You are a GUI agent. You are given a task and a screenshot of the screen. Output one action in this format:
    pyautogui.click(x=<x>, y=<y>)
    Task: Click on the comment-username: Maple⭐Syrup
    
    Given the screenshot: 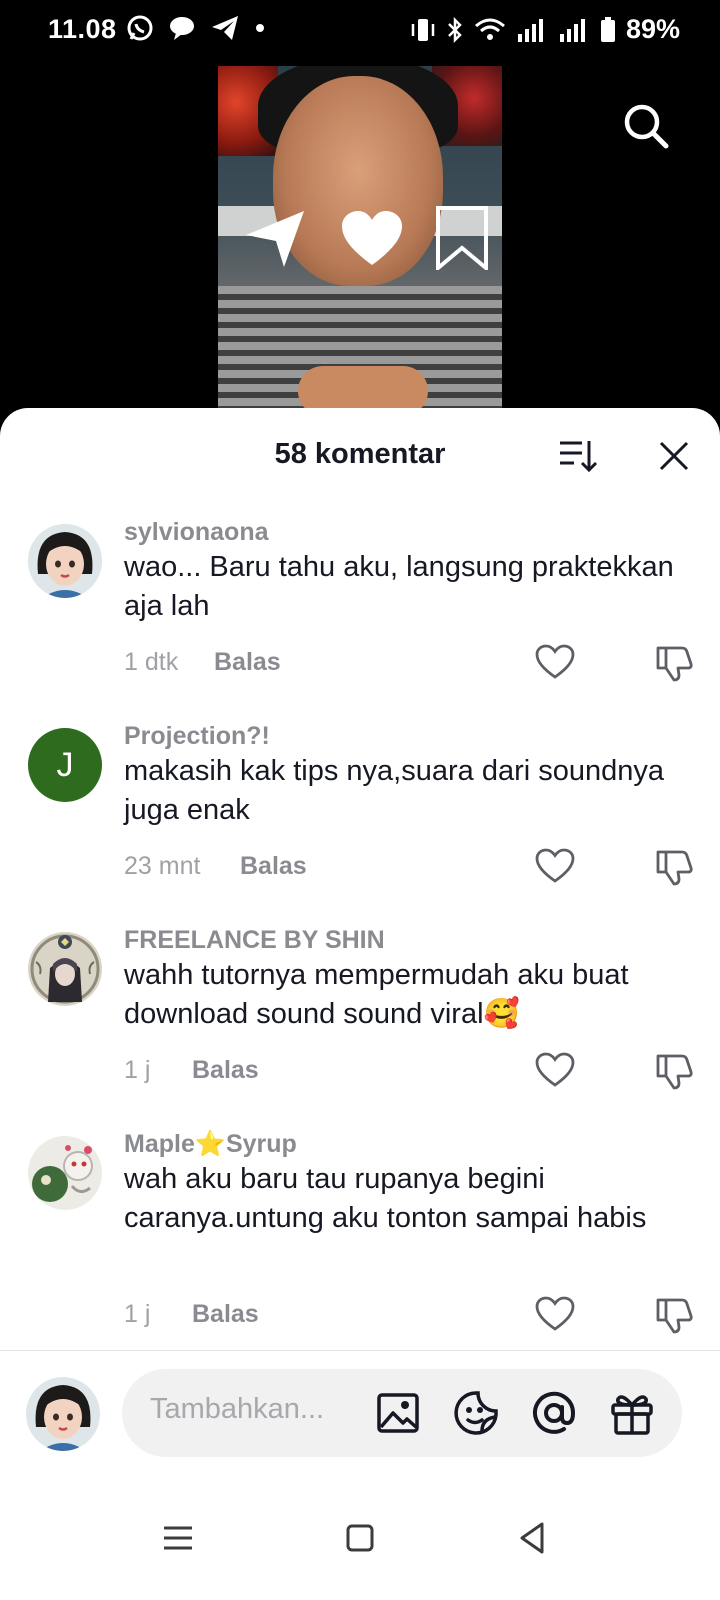 What is the action you would take?
    pyautogui.click(x=210, y=1144)
    